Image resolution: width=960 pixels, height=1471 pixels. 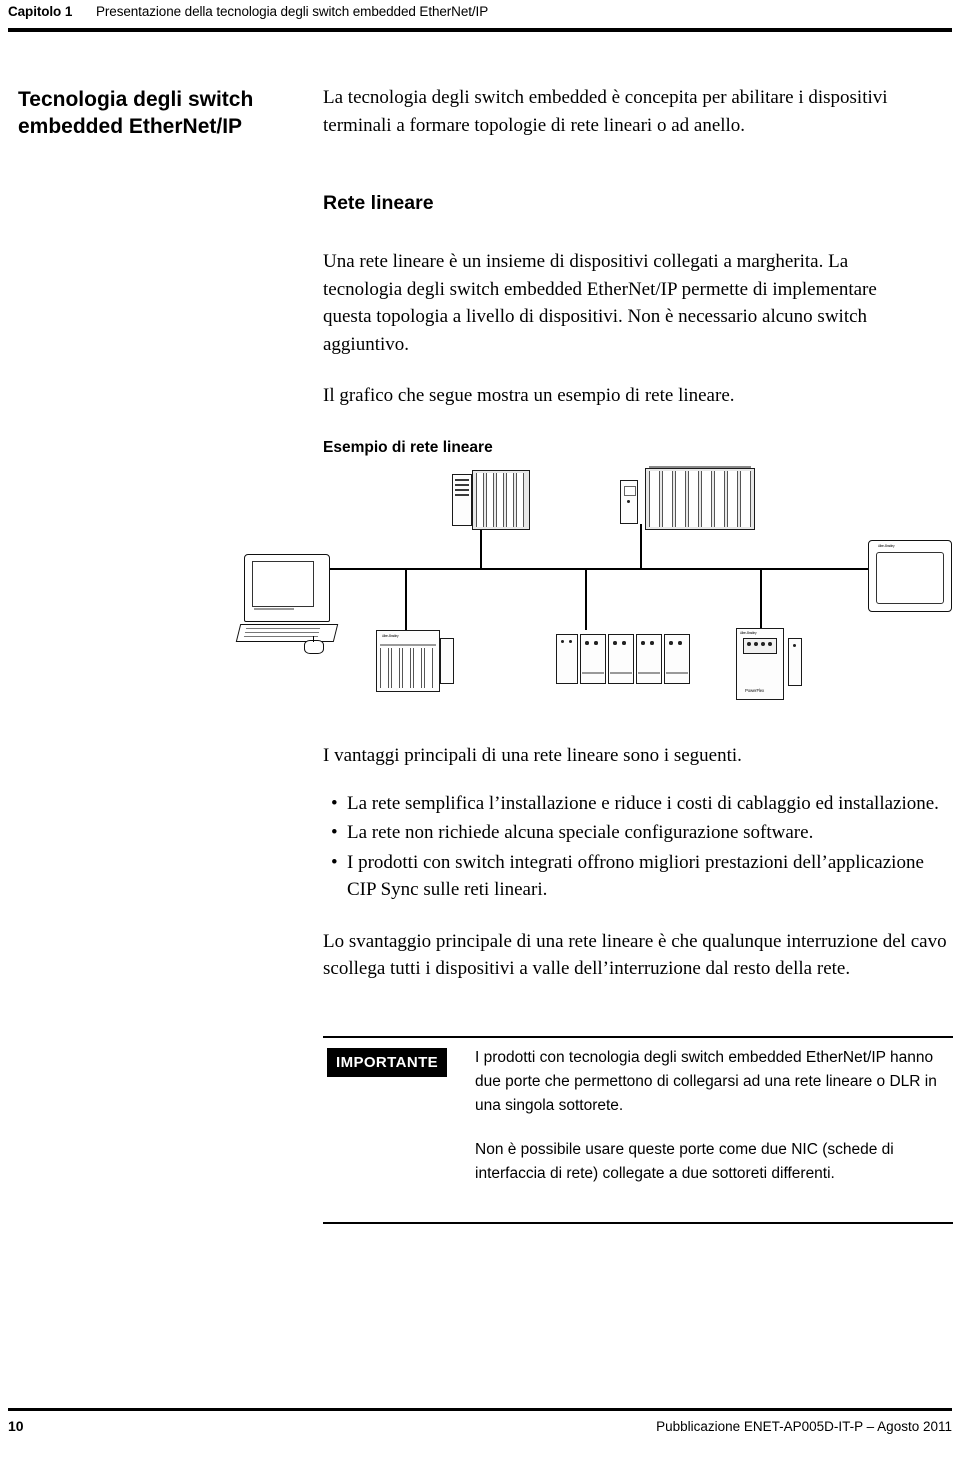 What do you see at coordinates (628, 501) in the screenshot?
I see `controller-status-led` at bounding box center [628, 501].